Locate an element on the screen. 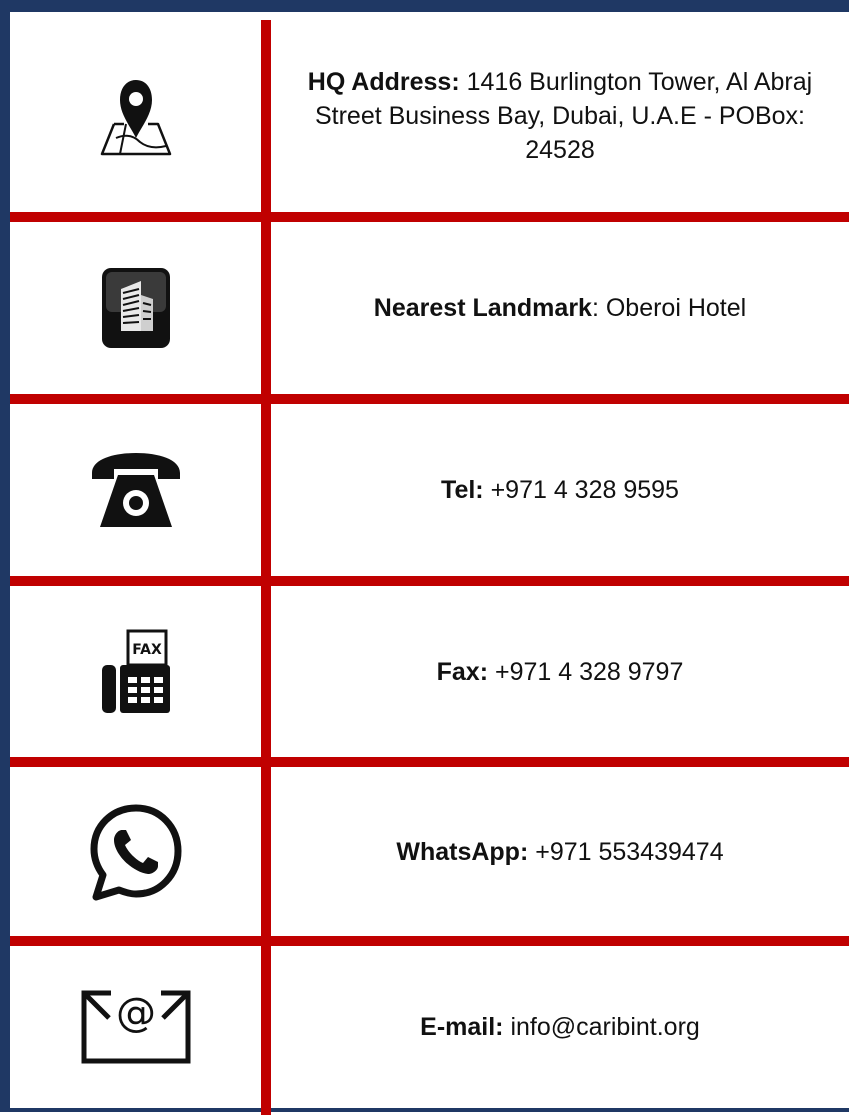 This screenshot has width=849, height=1115. whatsapp-label: WhatsApp: is located at coordinates (462, 851).